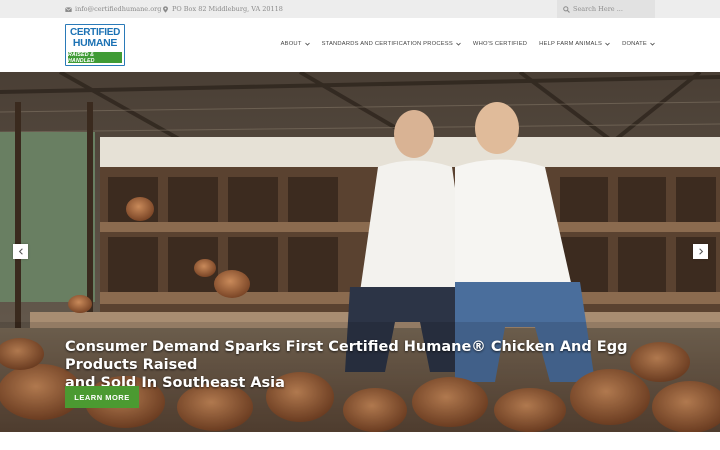 The image size is (720, 450). I want to click on content-area, so click(360, 441).